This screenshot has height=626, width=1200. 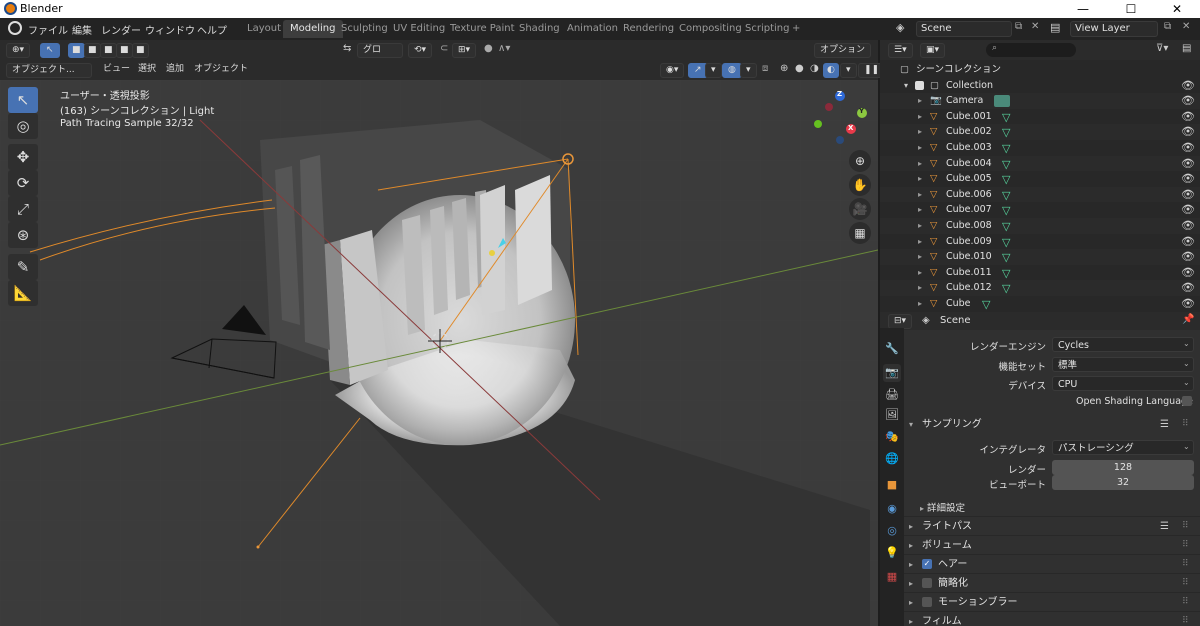 What do you see at coordinates (796, 29) in the screenshot?
I see `add-workspace-button: +` at bounding box center [796, 29].